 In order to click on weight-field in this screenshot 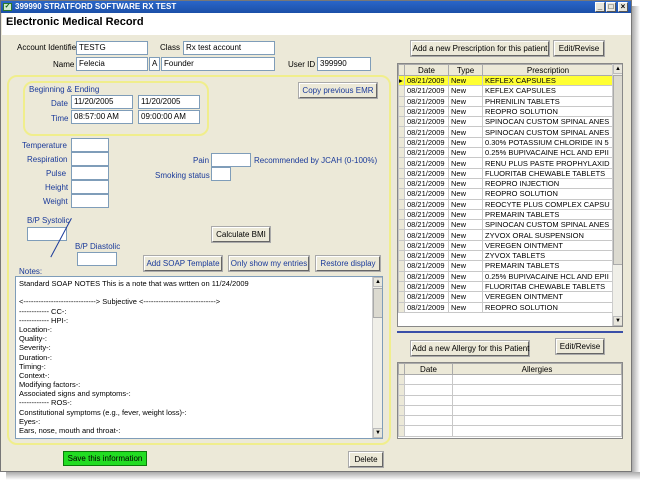, I will do `click(90, 201)`.